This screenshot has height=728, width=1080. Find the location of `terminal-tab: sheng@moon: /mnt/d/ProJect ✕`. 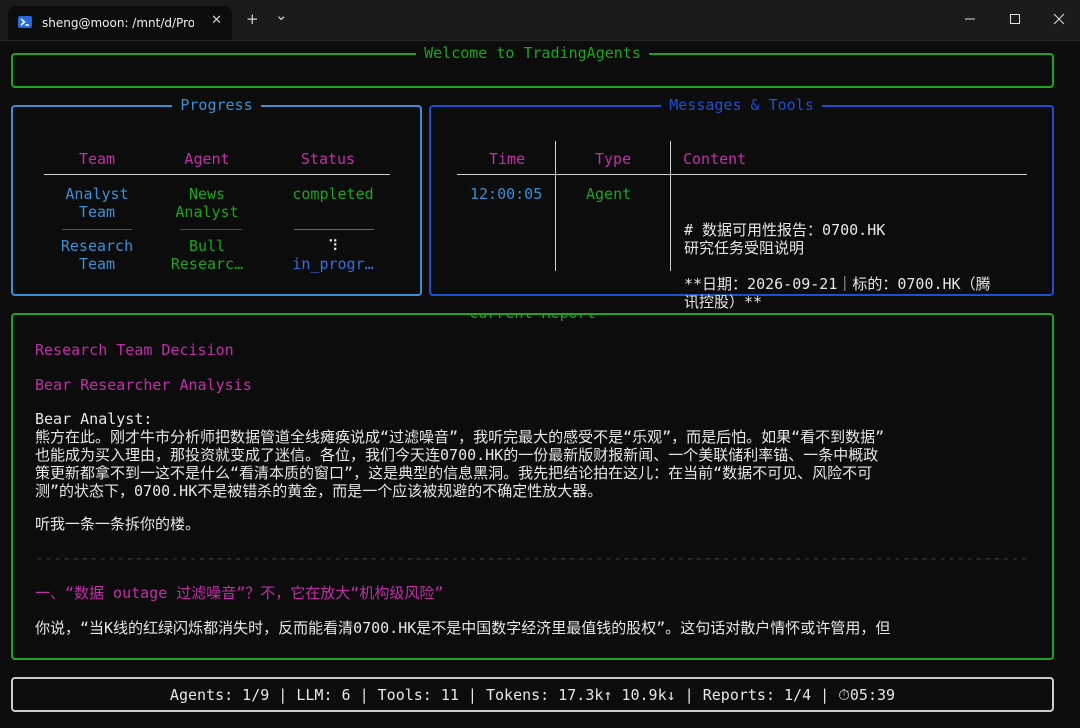

terminal-tab: sheng@moon: /mnt/d/ProJect ✕ is located at coordinates (120, 23).